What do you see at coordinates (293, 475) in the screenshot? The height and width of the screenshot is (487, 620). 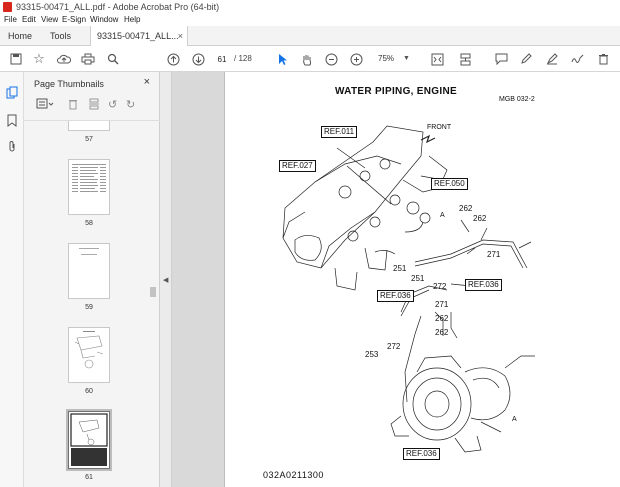 I see `figure-id: 032A0211300` at bounding box center [293, 475].